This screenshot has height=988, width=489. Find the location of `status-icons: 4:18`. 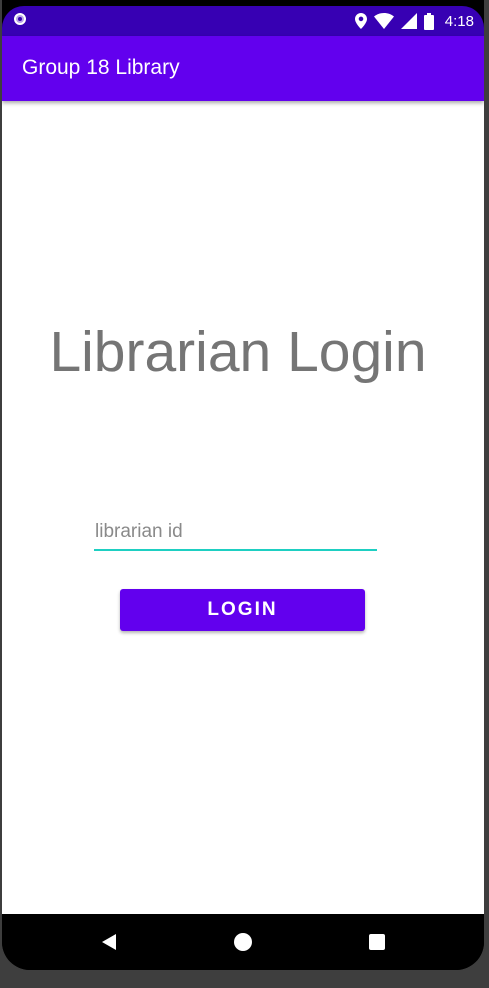

status-icons: 4:18 is located at coordinates (414, 21).